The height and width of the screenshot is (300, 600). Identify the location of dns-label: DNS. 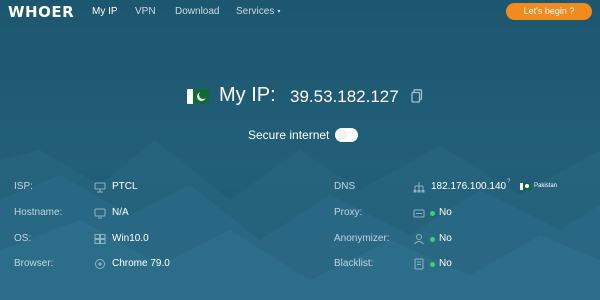
(345, 186).